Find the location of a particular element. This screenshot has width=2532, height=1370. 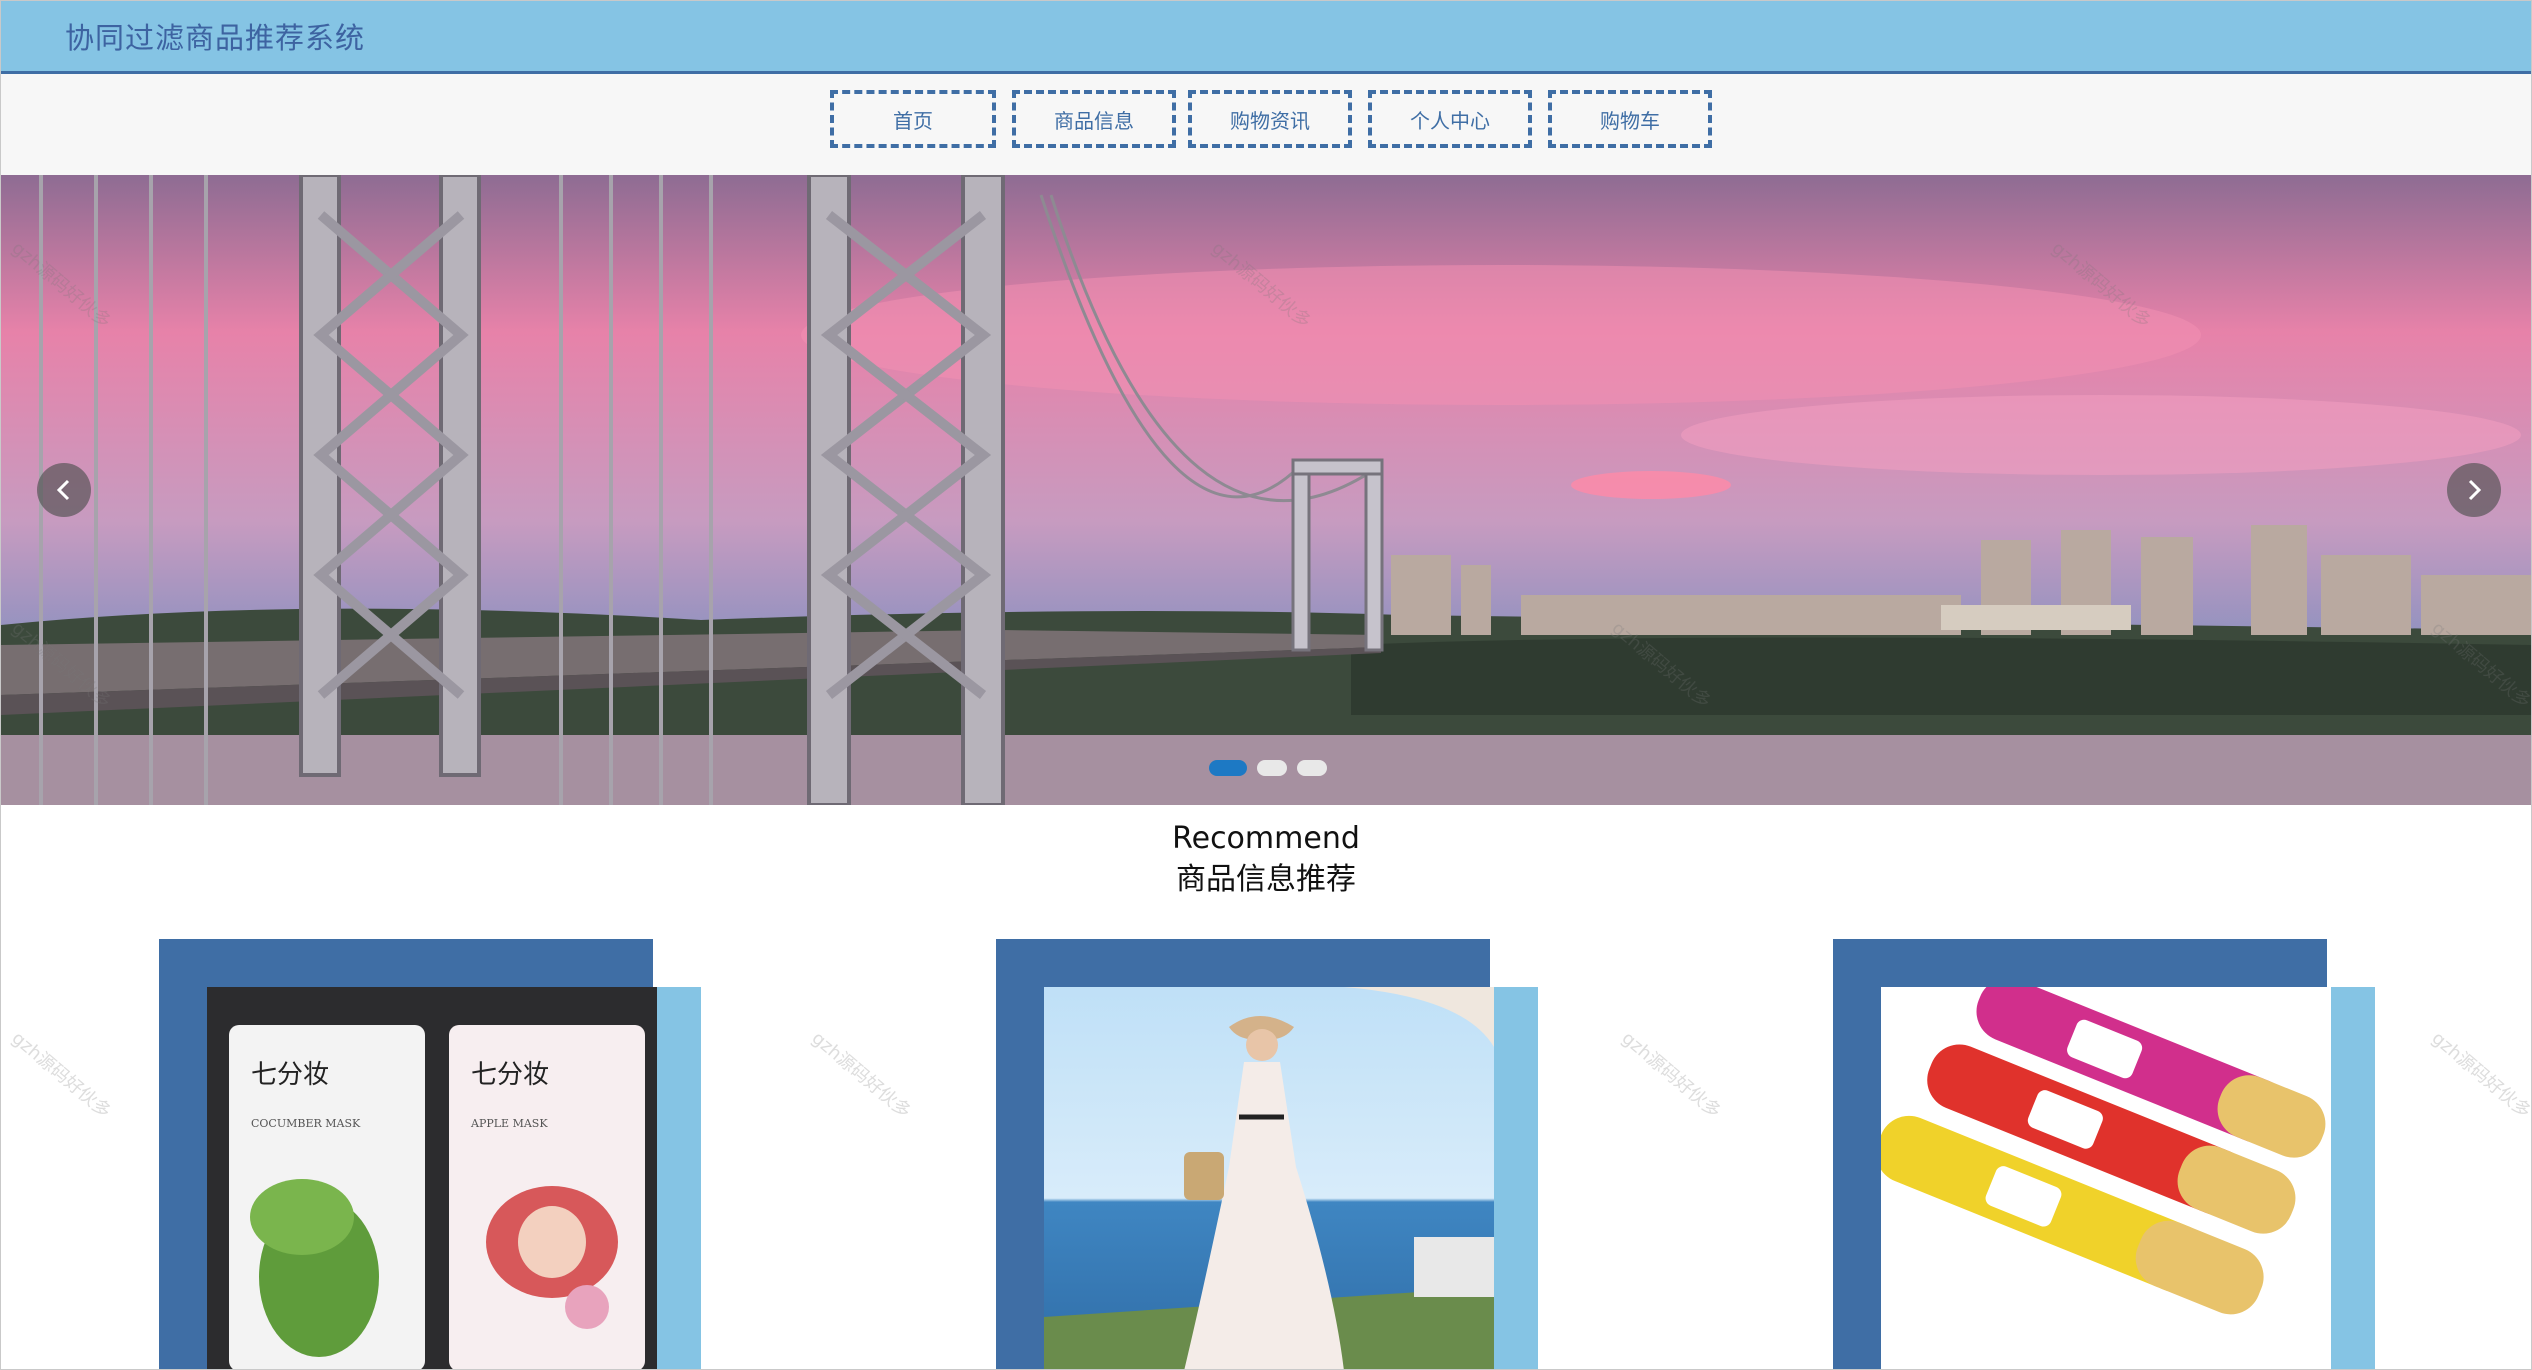

nav-shopping-news: 购物资讯 is located at coordinates (1270, 119).